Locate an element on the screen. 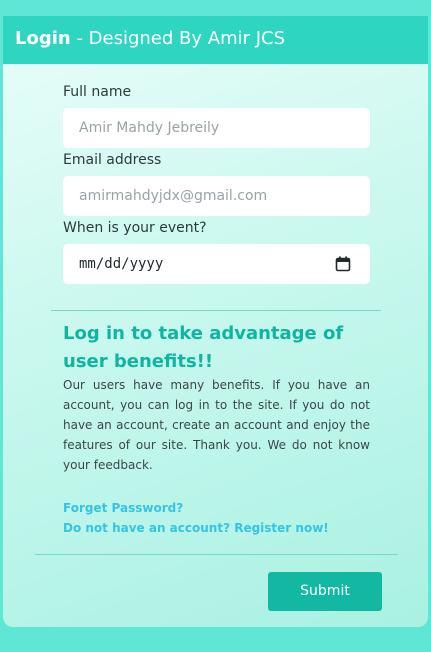  page-title: Login - Designed By Amir JCS is located at coordinates (150, 38).